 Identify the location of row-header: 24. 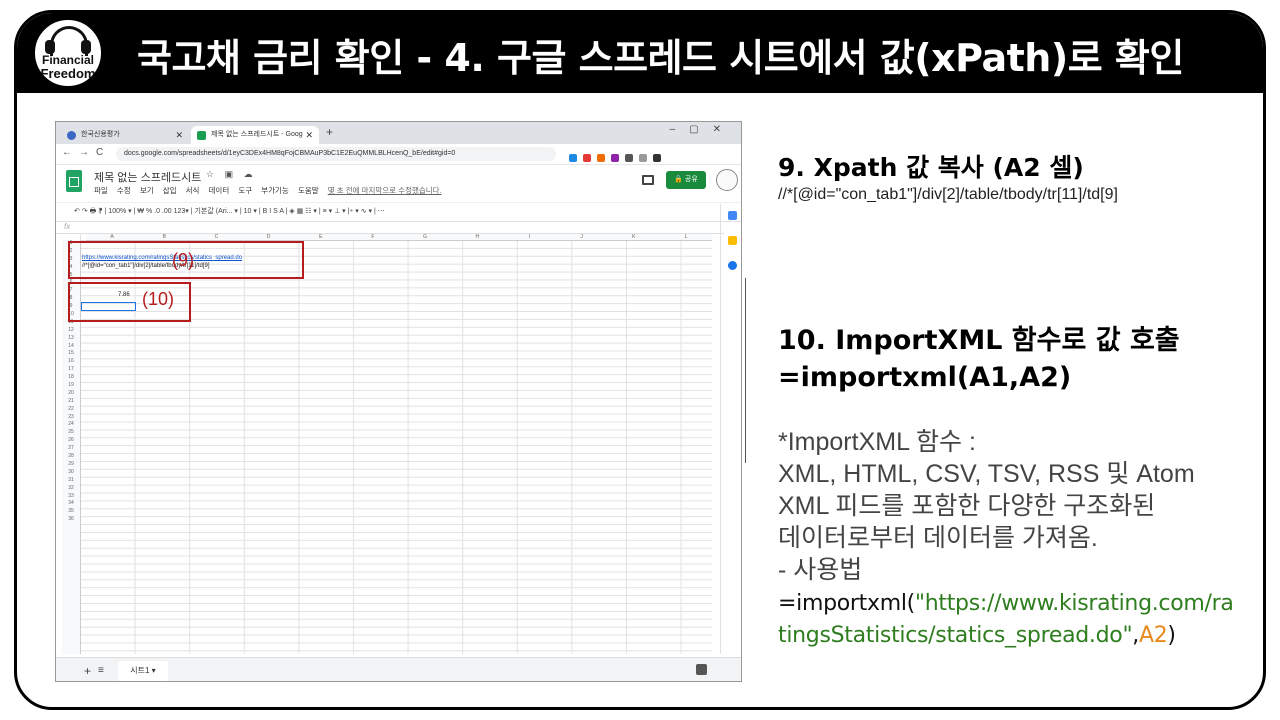
(71, 425).